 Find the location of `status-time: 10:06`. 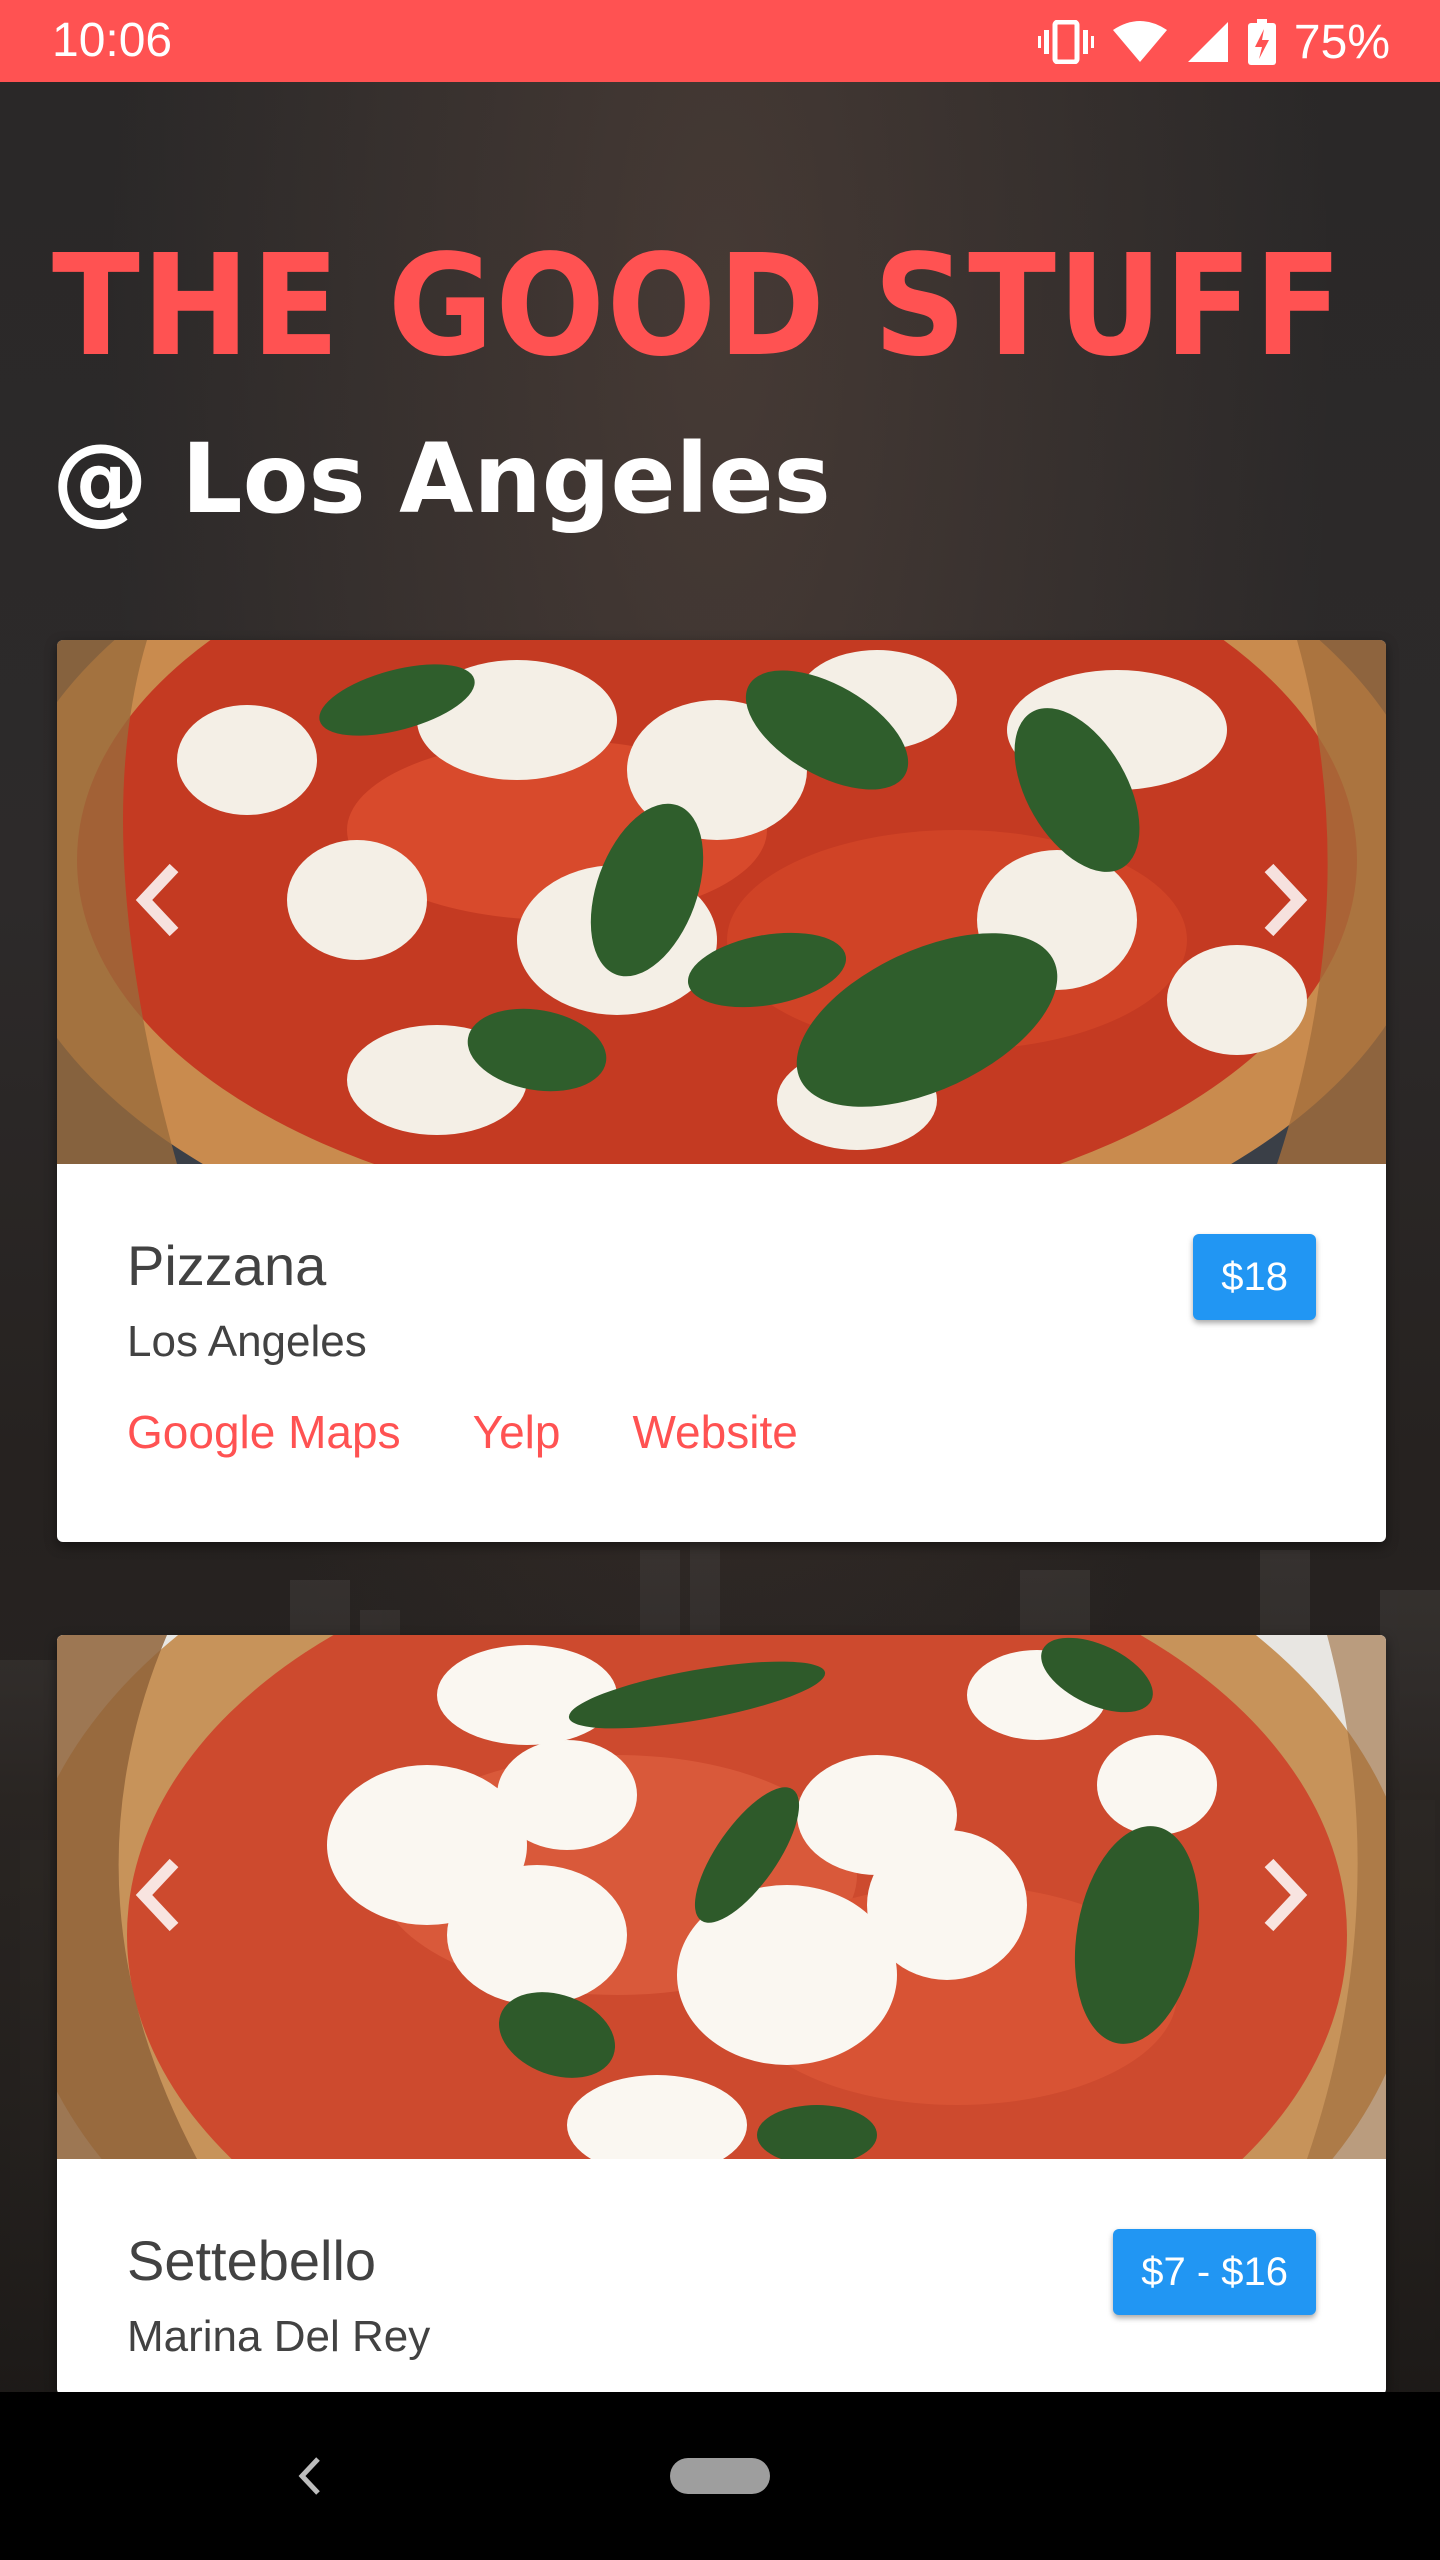

status-time: 10:06 is located at coordinates (112, 40).